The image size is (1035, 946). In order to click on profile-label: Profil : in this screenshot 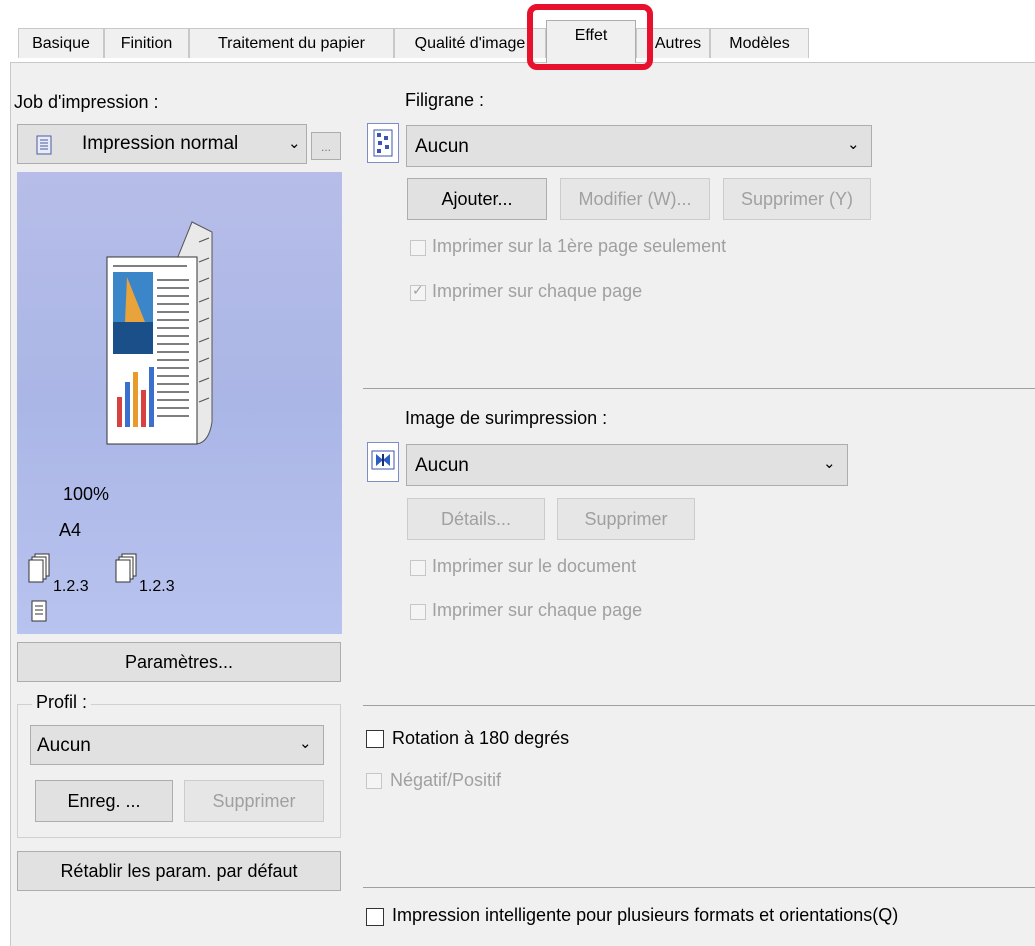, I will do `click(62, 702)`.